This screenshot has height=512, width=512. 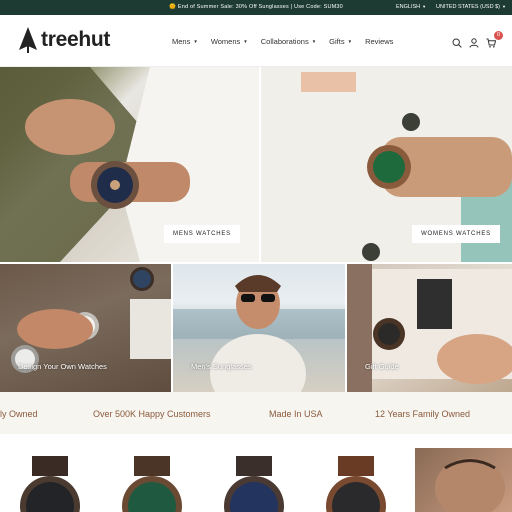 I want to click on sunglasses-tile-illustration, so click(x=259, y=333).